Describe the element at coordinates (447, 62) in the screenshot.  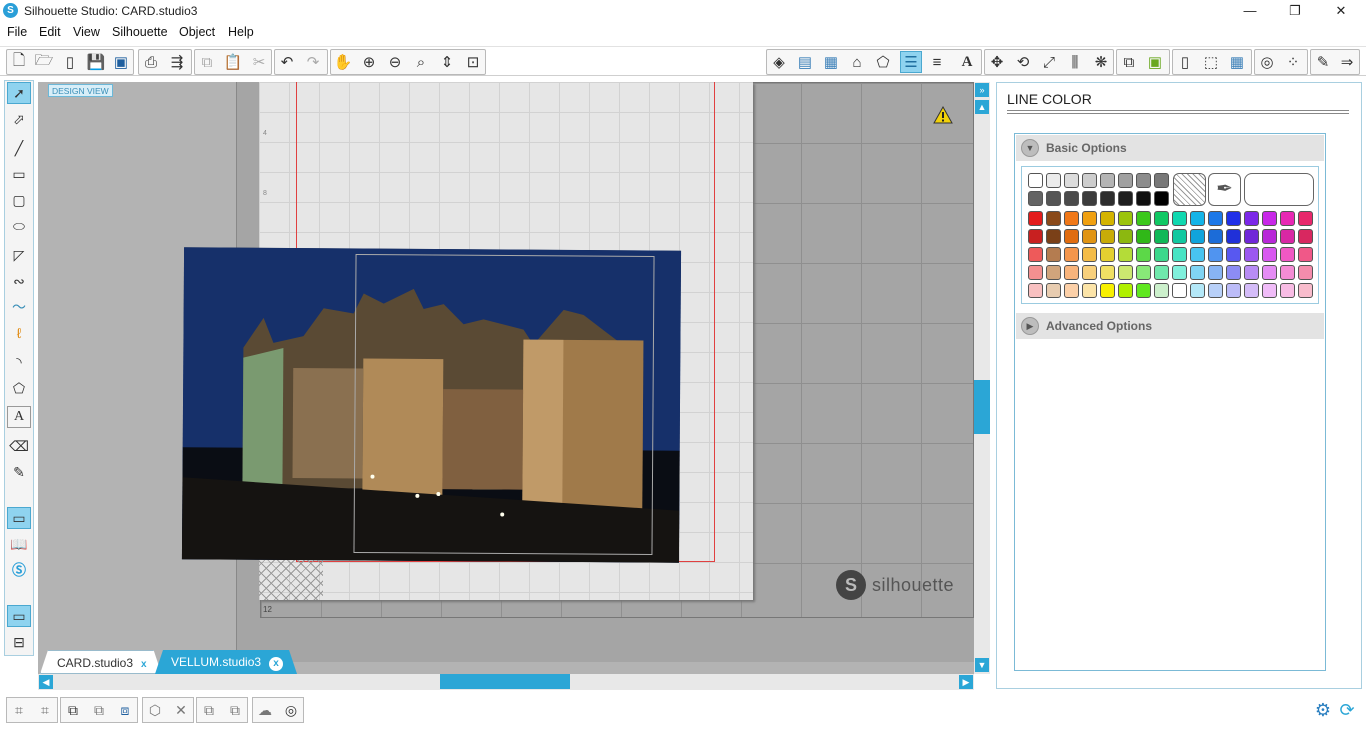
I see `drag-zoom-icon: ⇕` at that location.